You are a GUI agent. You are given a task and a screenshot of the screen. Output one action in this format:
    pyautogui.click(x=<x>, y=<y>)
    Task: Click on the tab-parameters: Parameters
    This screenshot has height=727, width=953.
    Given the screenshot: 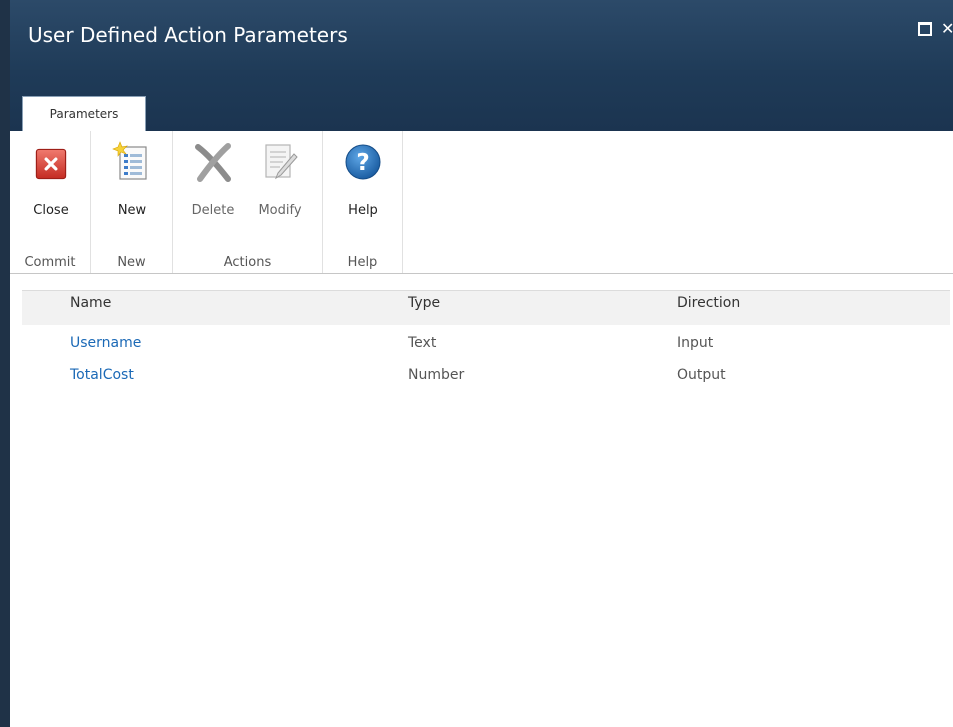 What is the action you would take?
    pyautogui.click(x=84, y=113)
    